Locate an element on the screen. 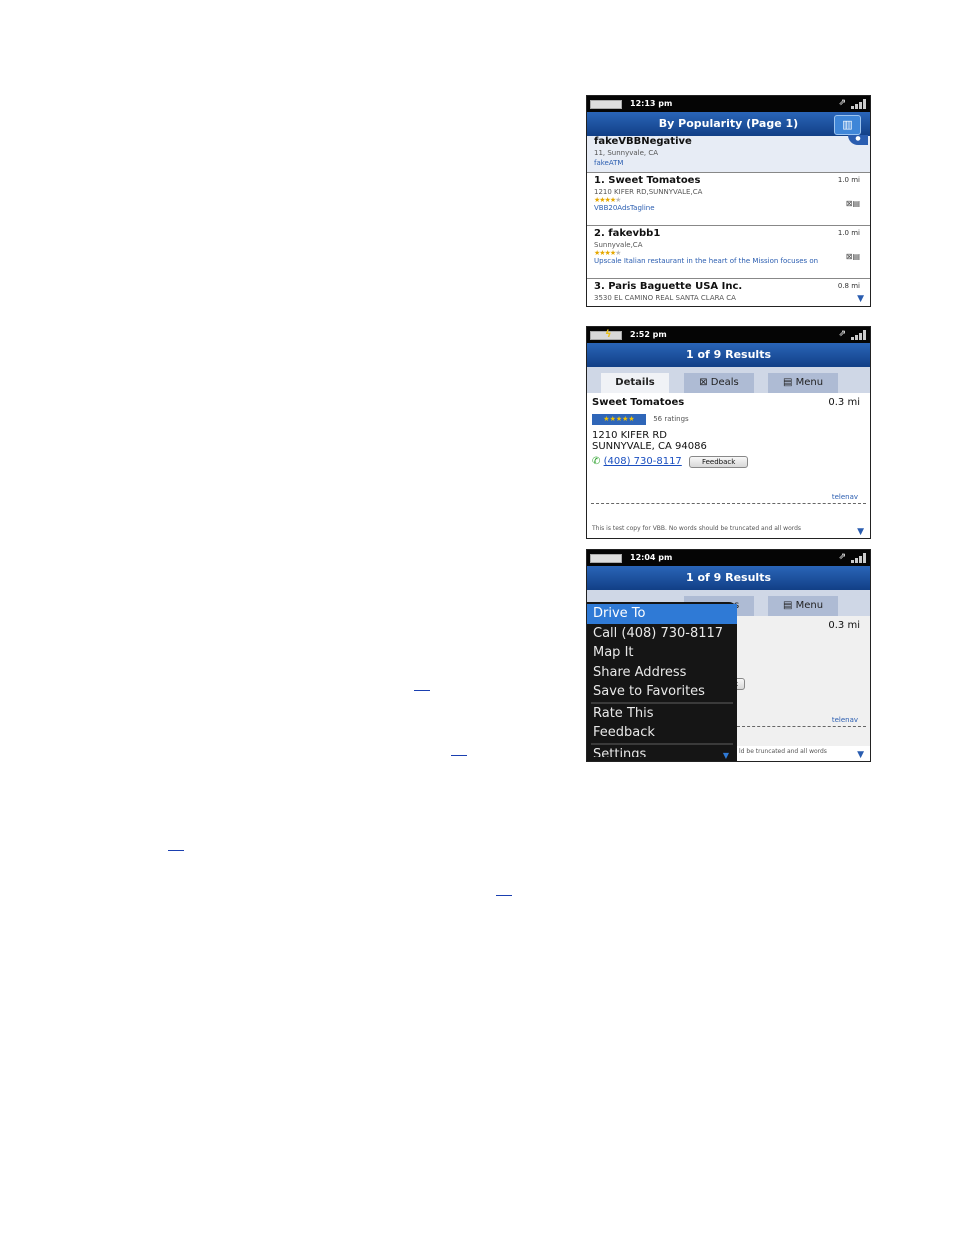 The width and height of the screenshot is (954, 1235). phone-icon: ✆ is located at coordinates (596, 461).